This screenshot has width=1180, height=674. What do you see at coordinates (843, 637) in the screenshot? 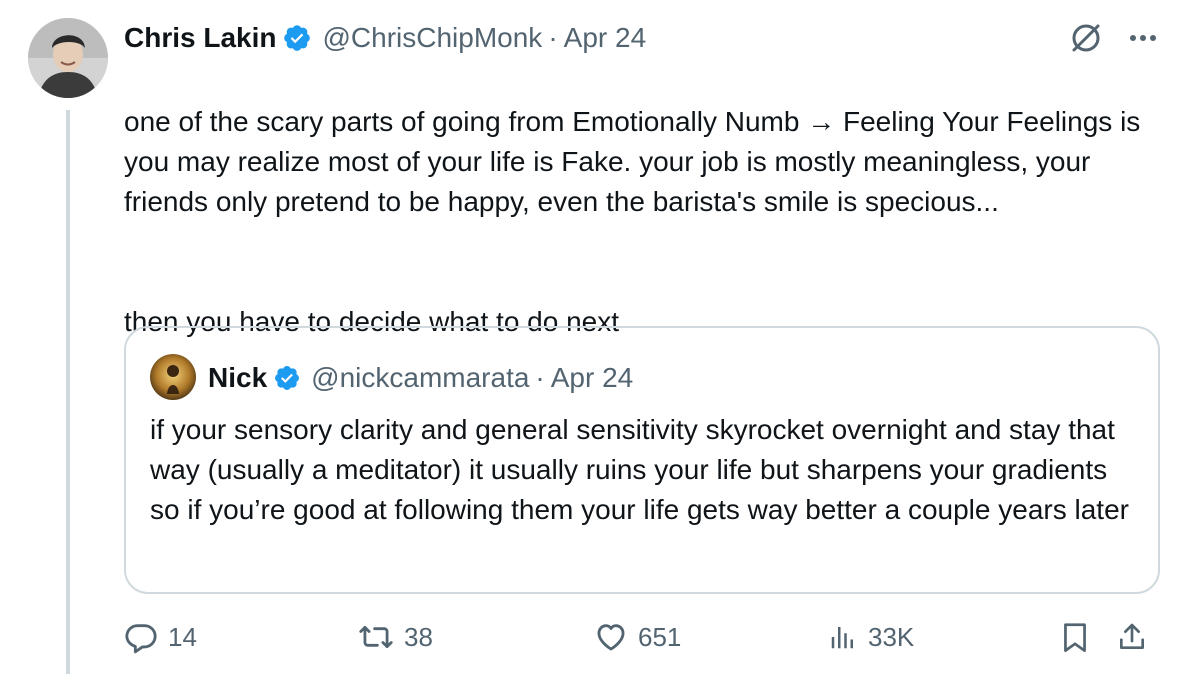
I see `views-icon` at bounding box center [843, 637].